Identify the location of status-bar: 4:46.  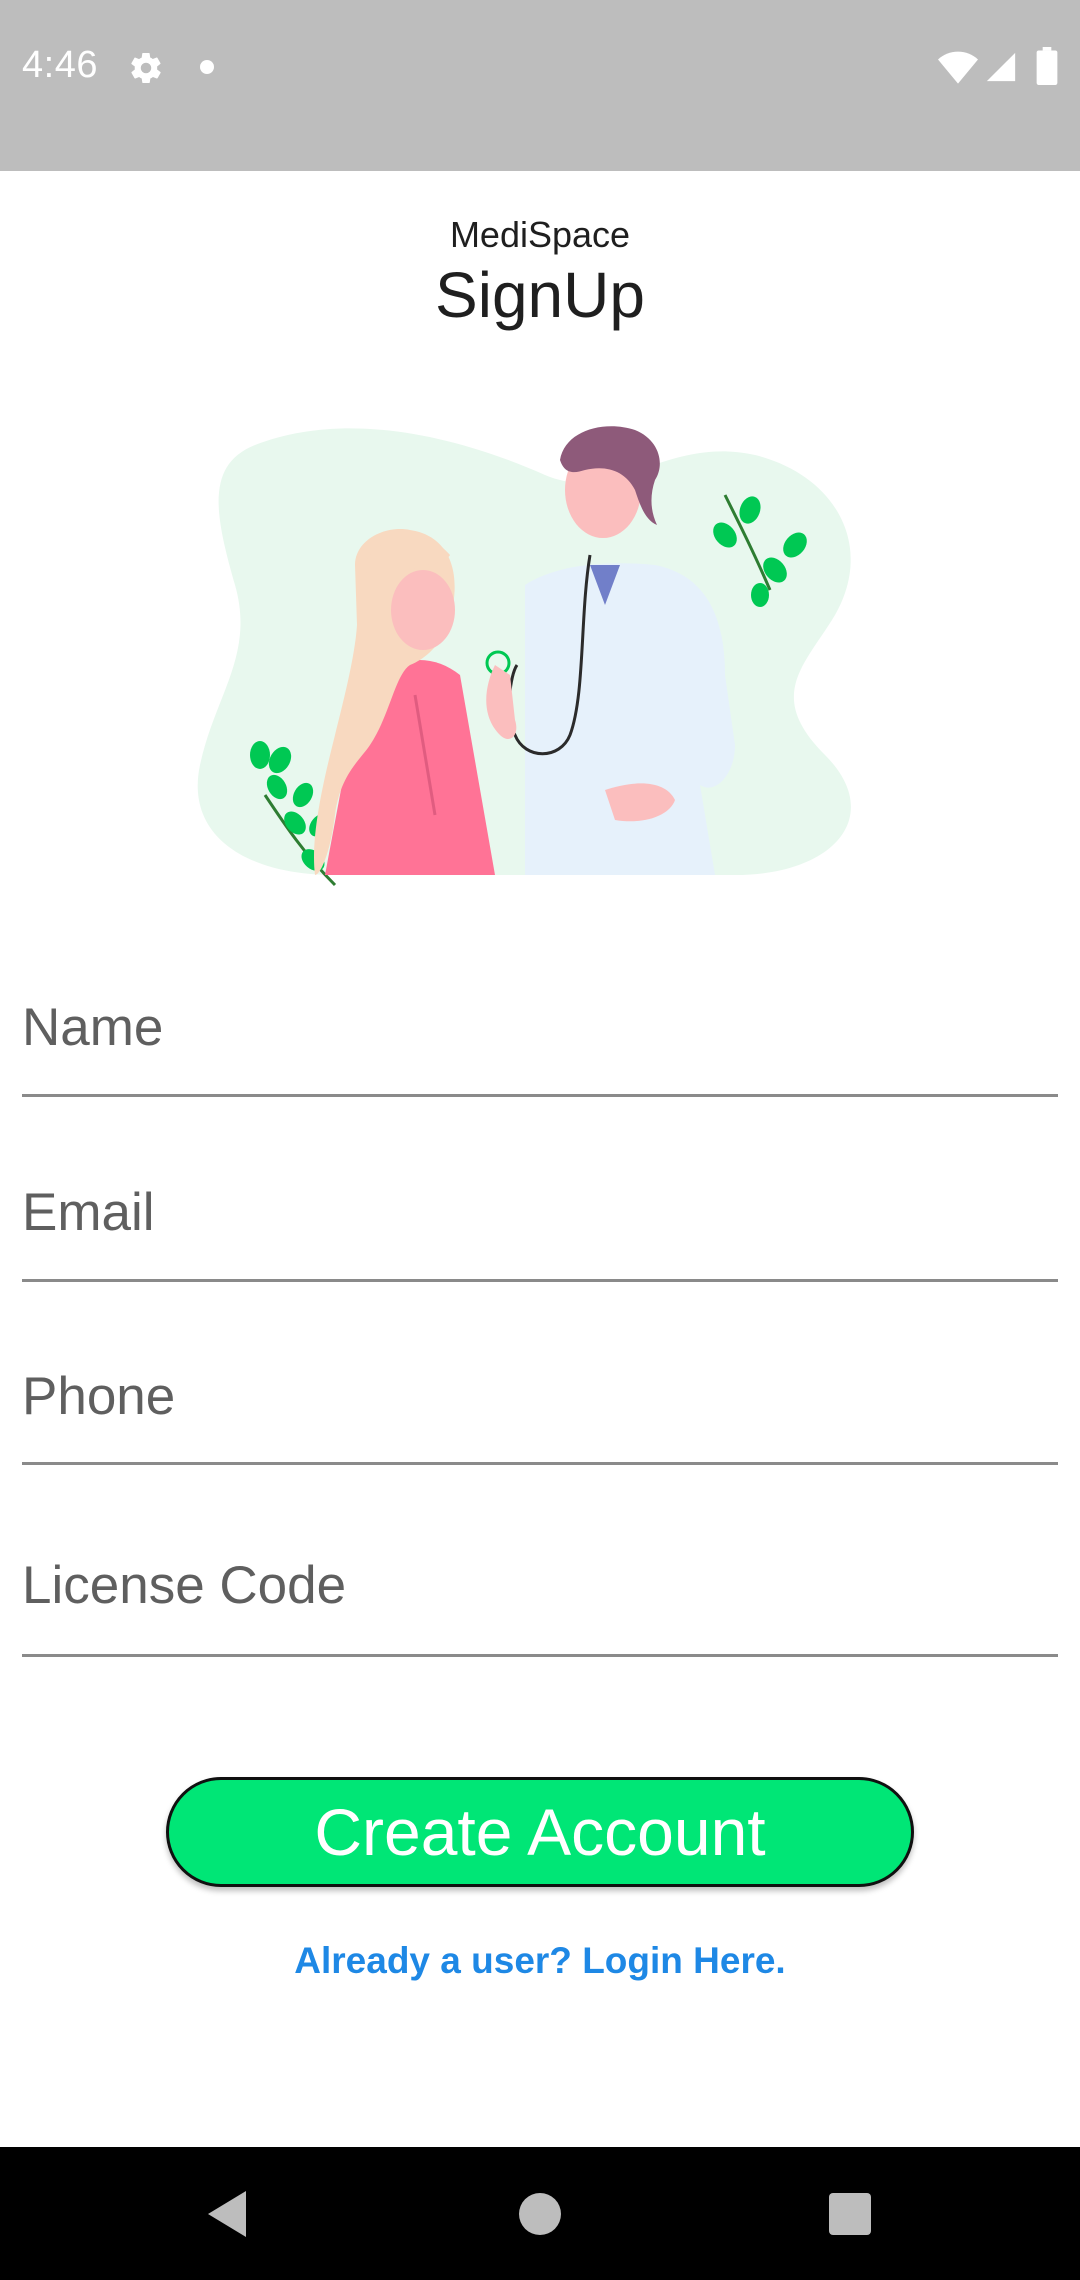
(540, 85).